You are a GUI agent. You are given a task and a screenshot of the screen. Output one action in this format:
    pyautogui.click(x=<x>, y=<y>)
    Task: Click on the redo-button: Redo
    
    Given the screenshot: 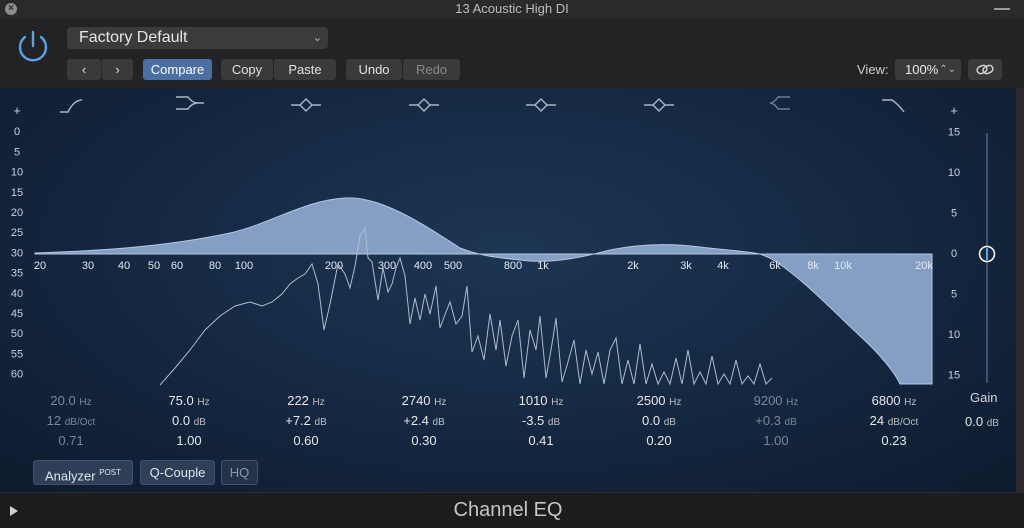 What is the action you would take?
    pyautogui.click(x=431, y=69)
    